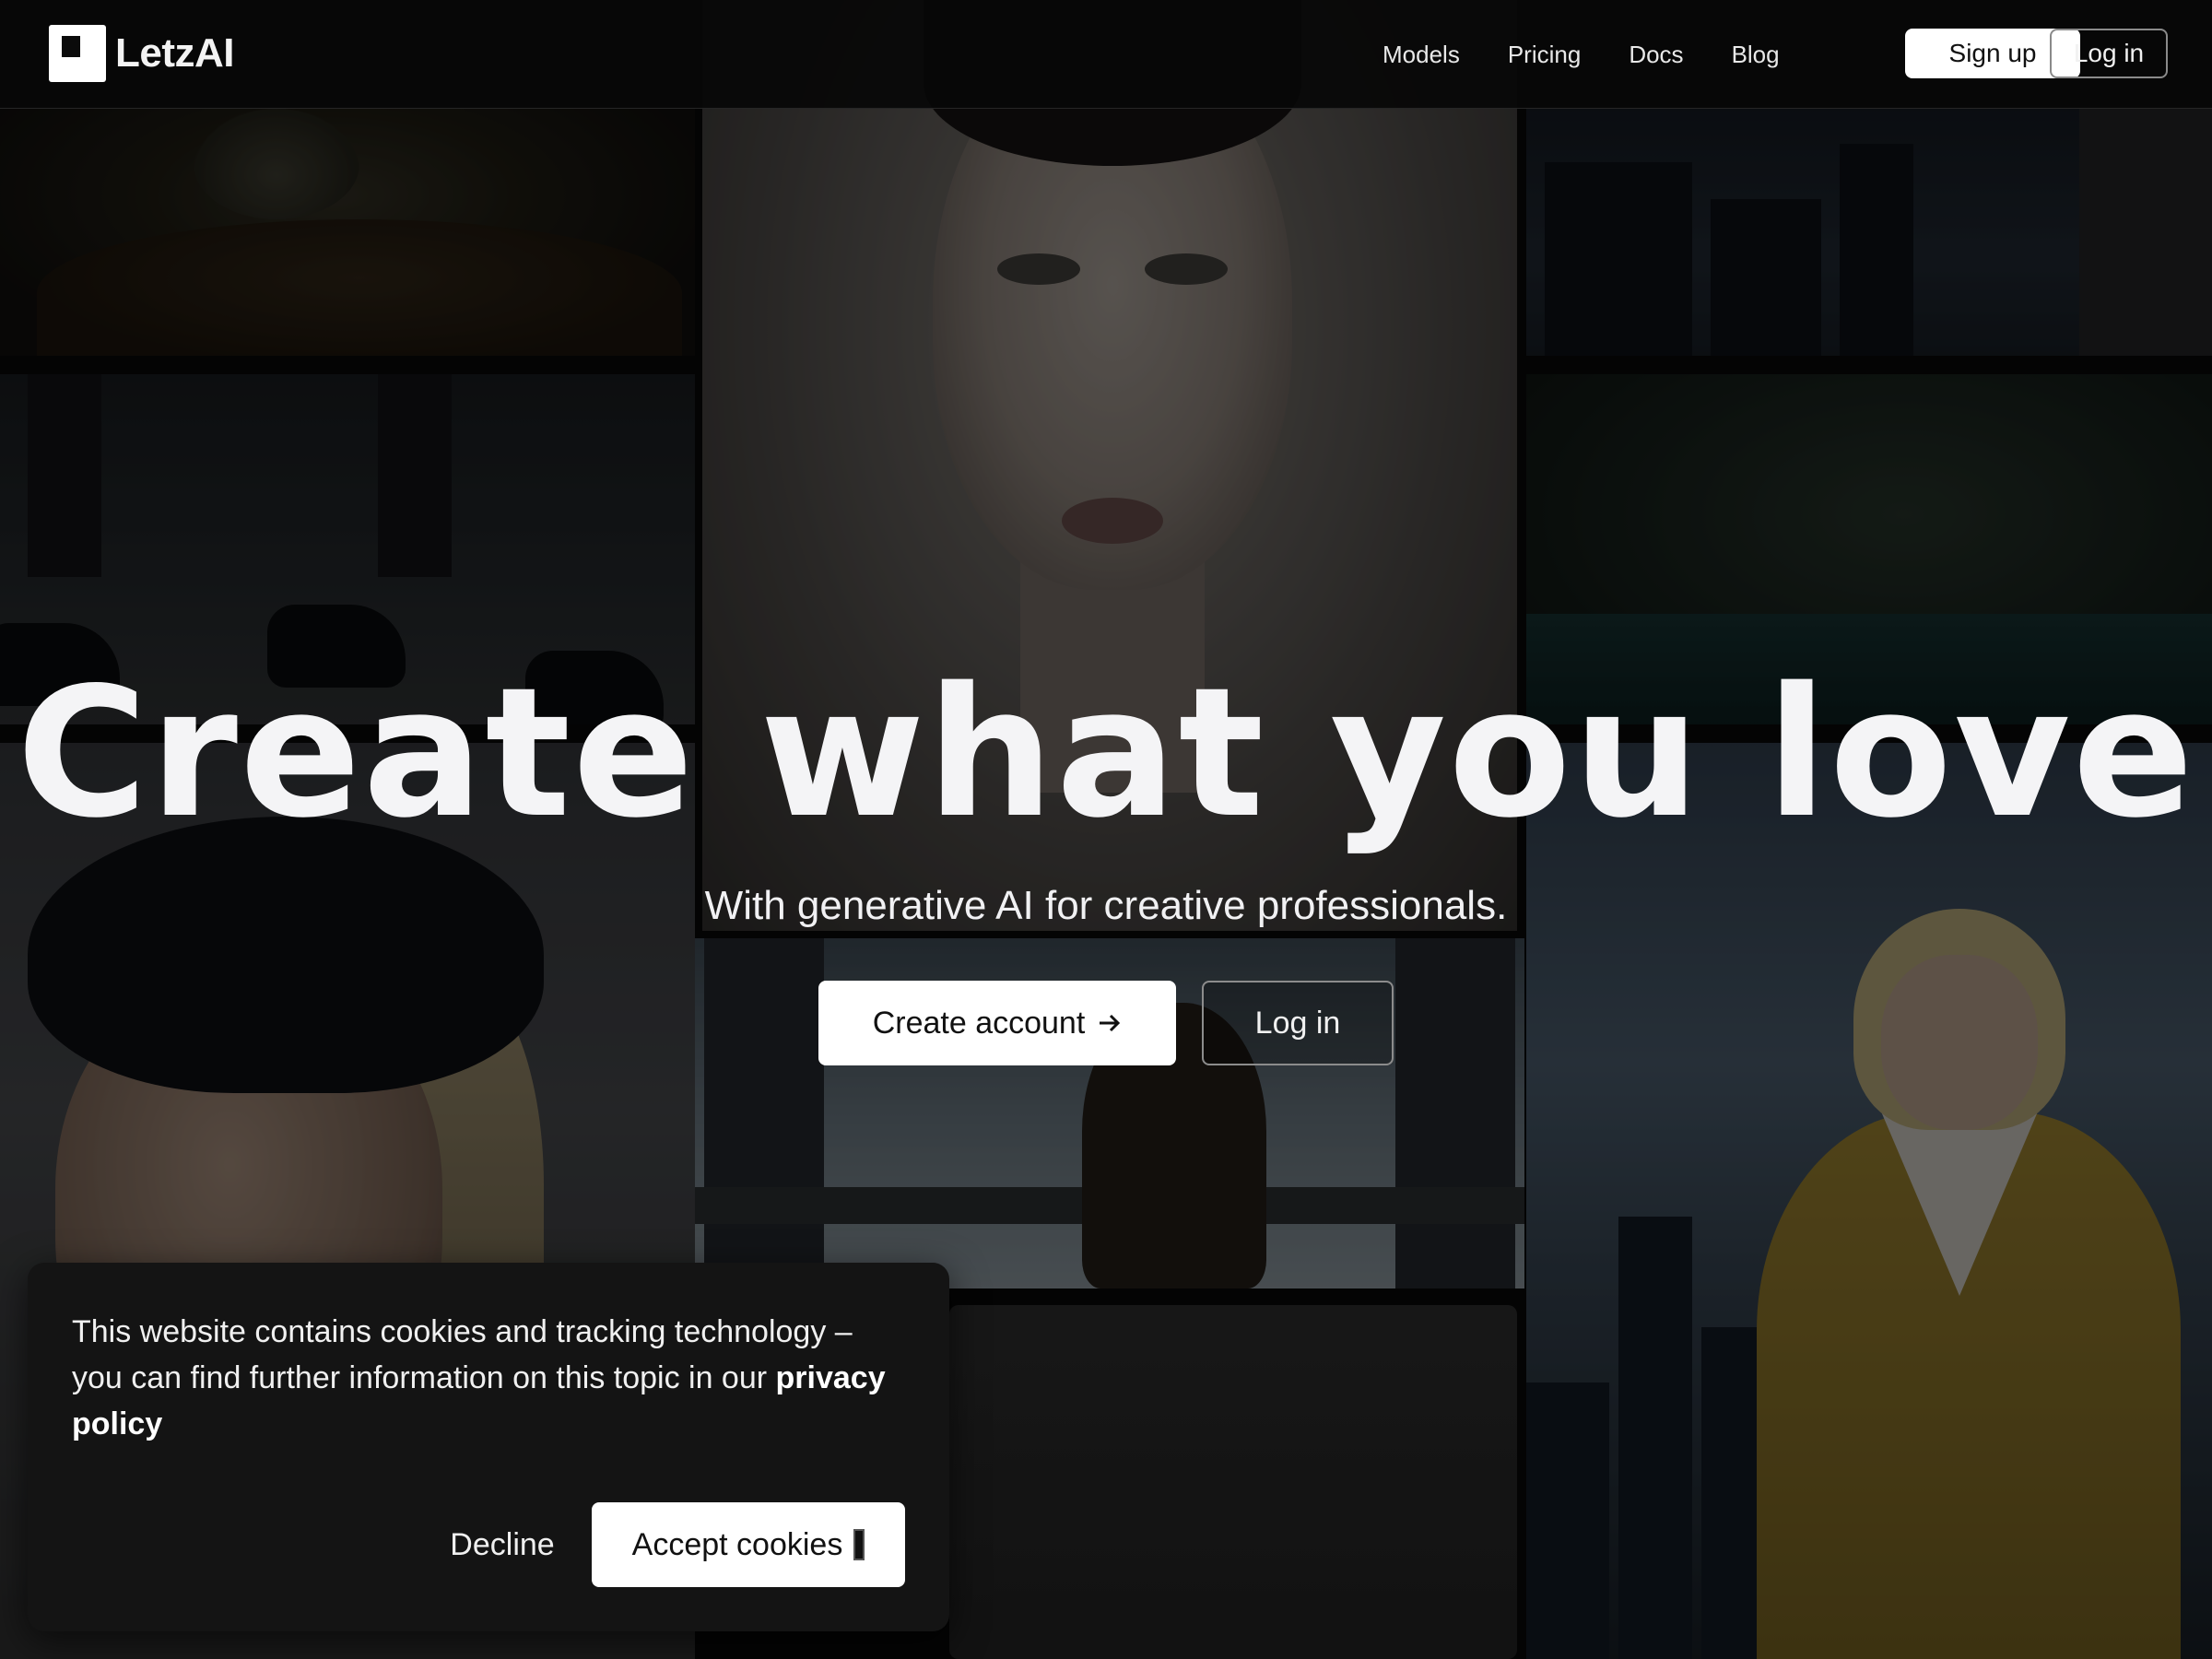 This screenshot has height=1659, width=2212. I want to click on brand-name: LetzAI, so click(175, 53).